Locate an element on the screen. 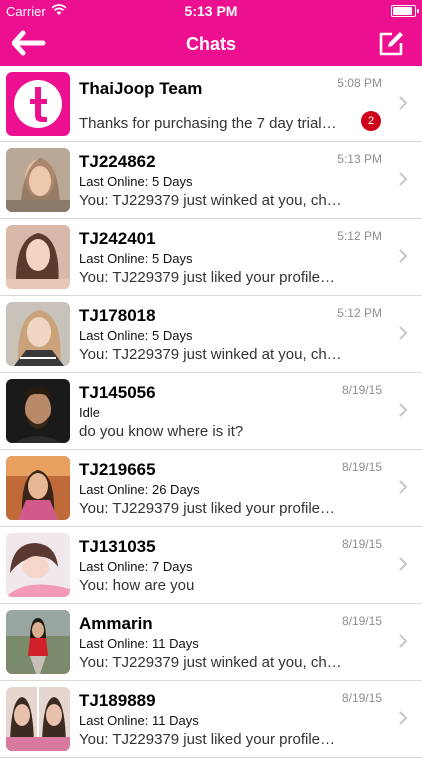  compose-button is located at coordinates (391, 44).